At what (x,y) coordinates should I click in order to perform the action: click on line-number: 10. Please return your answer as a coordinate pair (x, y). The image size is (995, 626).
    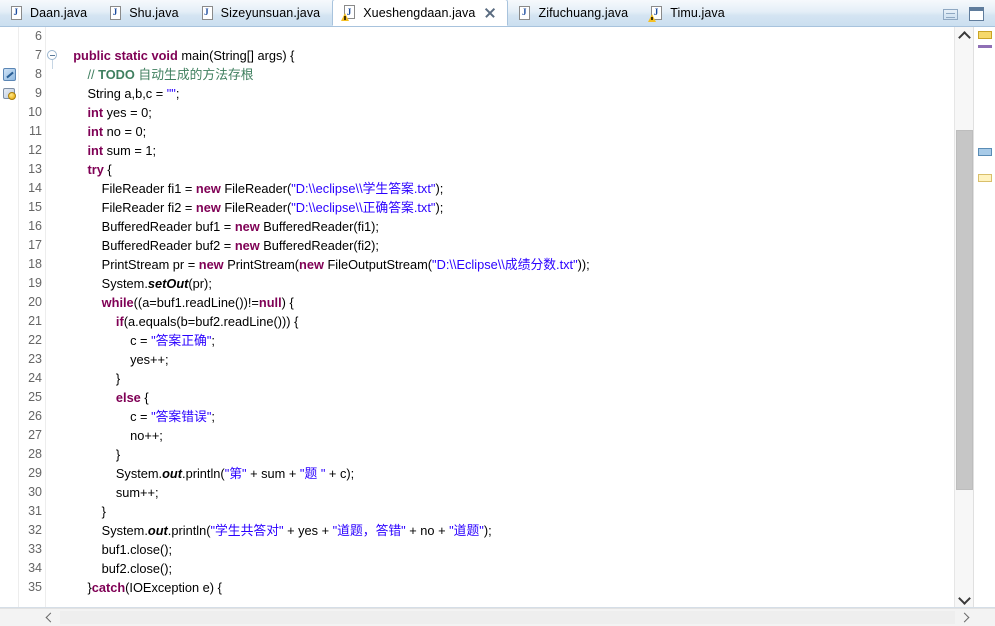
    Looking at the image, I should click on (35, 112).